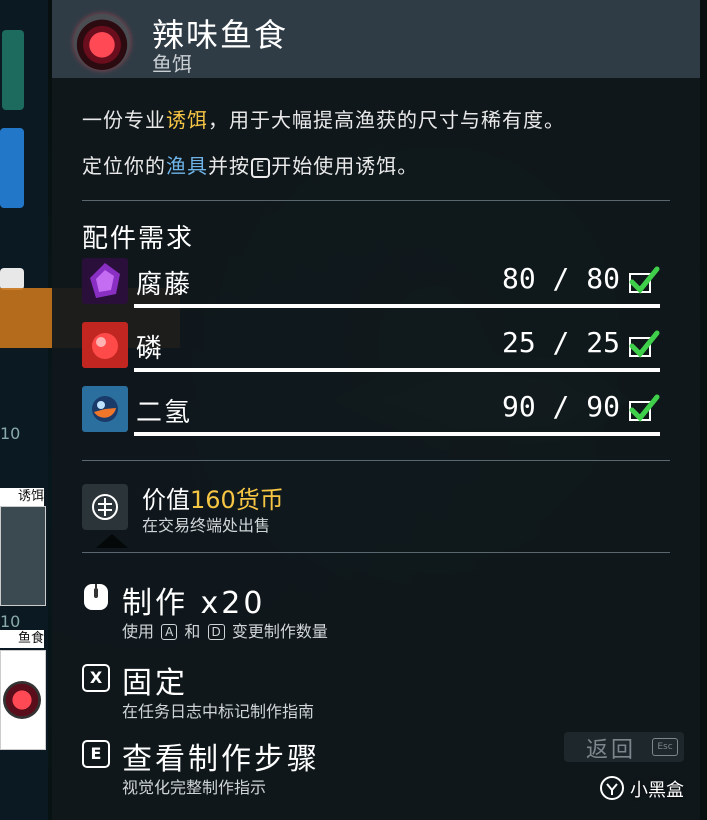  What do you see at coordinates (155, 683) in the screenshot?
I see `pin-label: 固定` at bounding box center [155, 683].